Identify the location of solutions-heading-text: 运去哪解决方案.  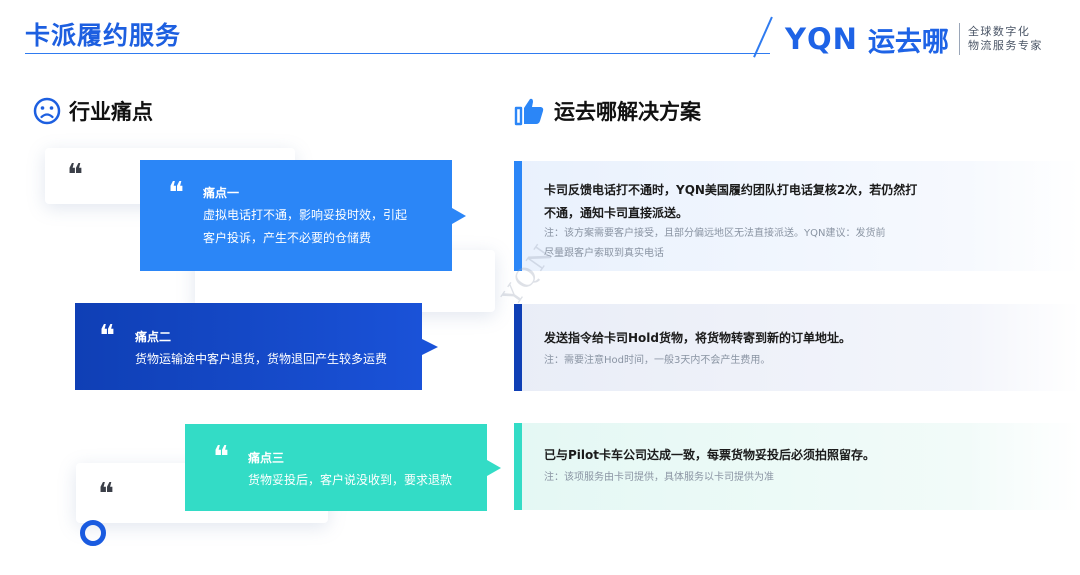
(627, 112).